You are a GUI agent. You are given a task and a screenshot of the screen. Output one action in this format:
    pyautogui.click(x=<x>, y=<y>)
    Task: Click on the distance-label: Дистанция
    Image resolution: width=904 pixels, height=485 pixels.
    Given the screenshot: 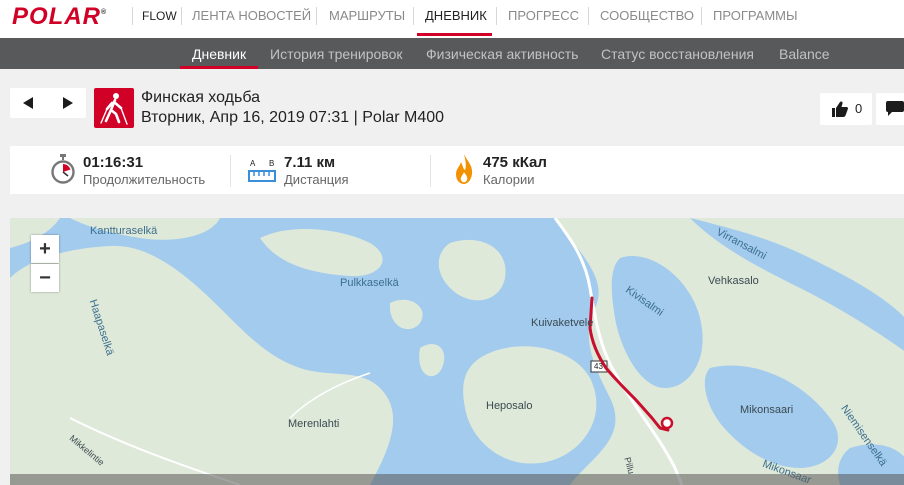 What is the action you would take?
    pyautogui.click(x=316, y=179)
    